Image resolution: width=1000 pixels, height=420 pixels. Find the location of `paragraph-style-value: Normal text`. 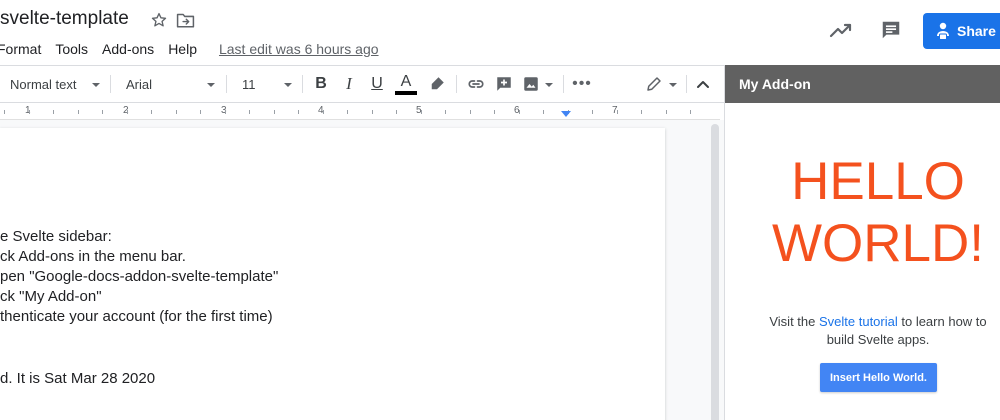

paragraph-style-value: Normal text is located at coordinates (43, 84).